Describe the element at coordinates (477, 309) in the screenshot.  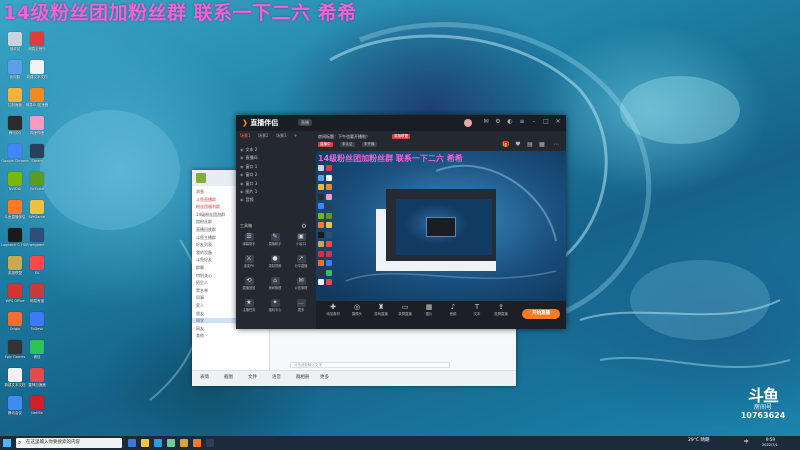
I see `bottom-tool: T 文本` at that location.